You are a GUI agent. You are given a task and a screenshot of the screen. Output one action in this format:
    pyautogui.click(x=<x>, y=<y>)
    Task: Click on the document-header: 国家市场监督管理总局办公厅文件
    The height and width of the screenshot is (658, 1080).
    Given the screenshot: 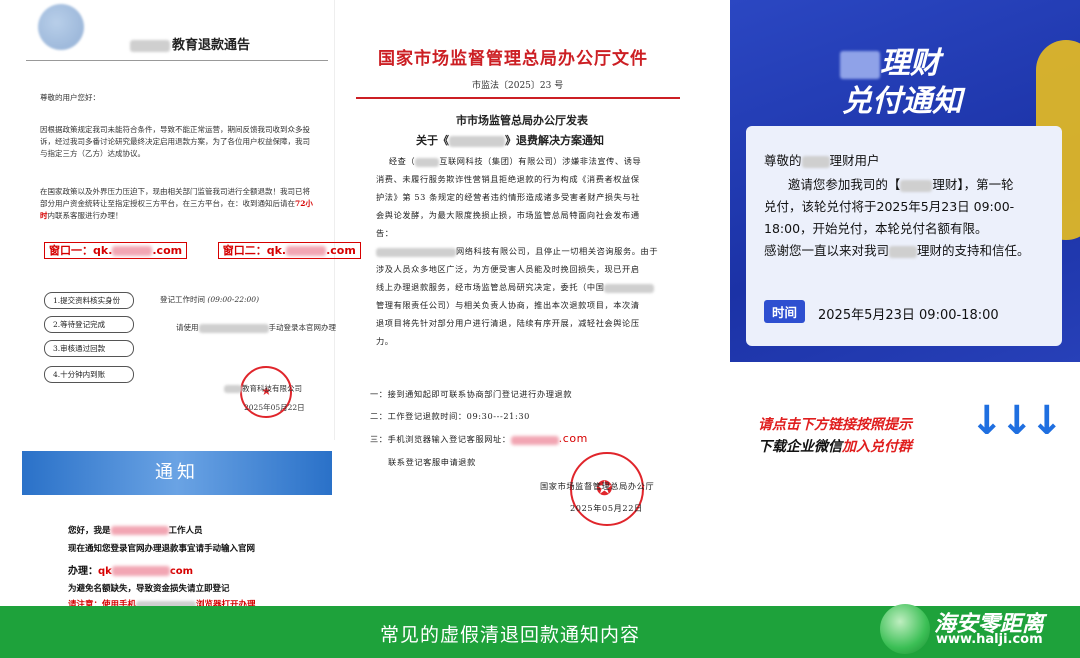 What is the action you would take?
    pyautogui.click(x=513, y=59)
    